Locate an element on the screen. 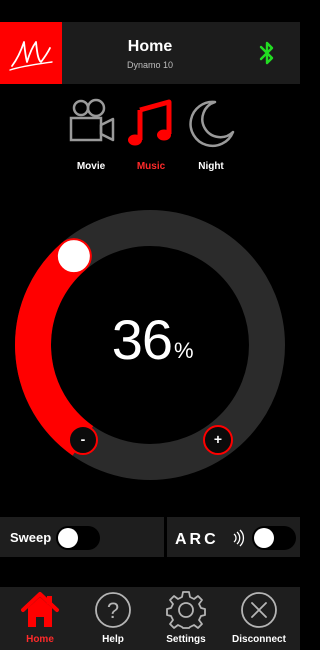 Image resolution: width=320 pixels, height=650 pixels. nav-label: Help is located at coordinates (113, 639).